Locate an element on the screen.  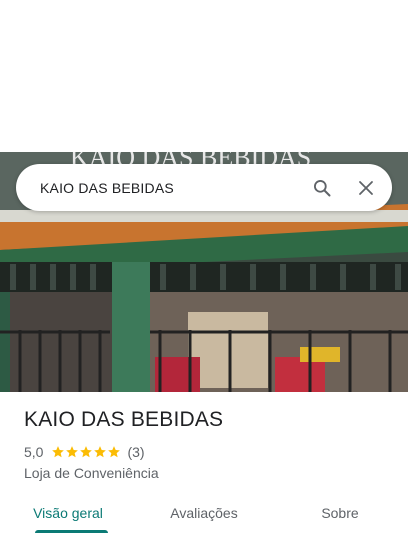
tab-reviews: Avaliações is located at coordinates (204, 515).